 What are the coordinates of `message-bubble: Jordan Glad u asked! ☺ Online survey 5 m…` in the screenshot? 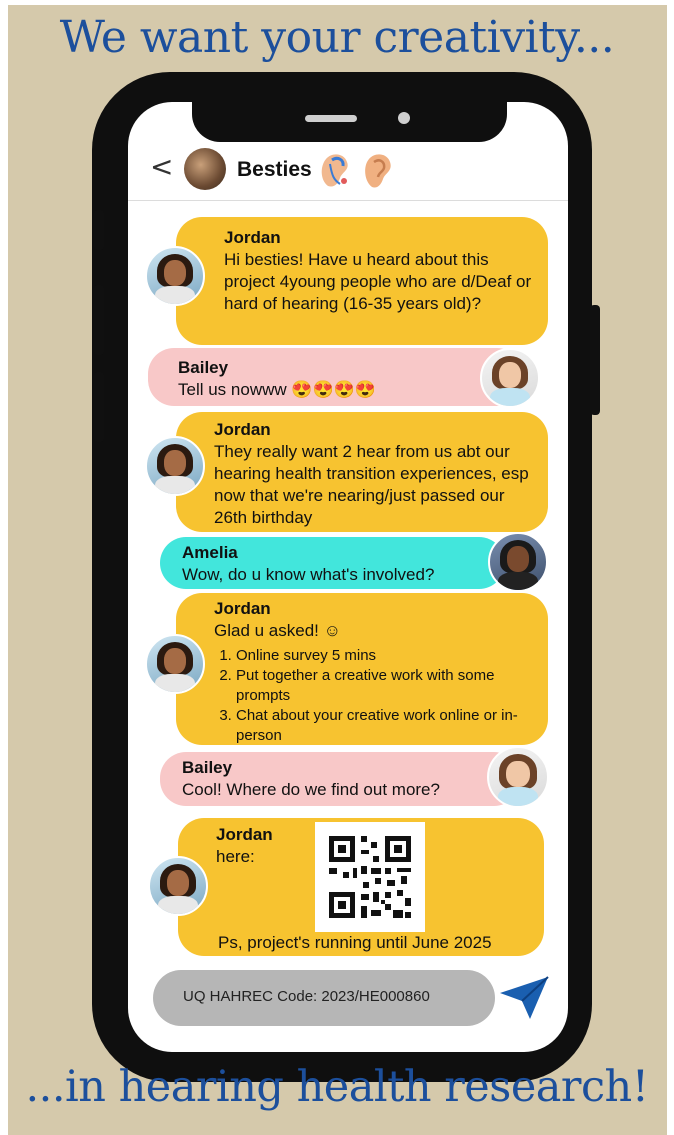 It's located at (362, 669).